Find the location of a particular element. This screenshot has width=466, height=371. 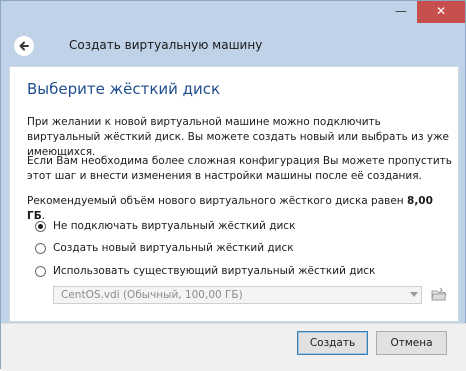

close-button: ✕ is located at coordinates (441, 12).